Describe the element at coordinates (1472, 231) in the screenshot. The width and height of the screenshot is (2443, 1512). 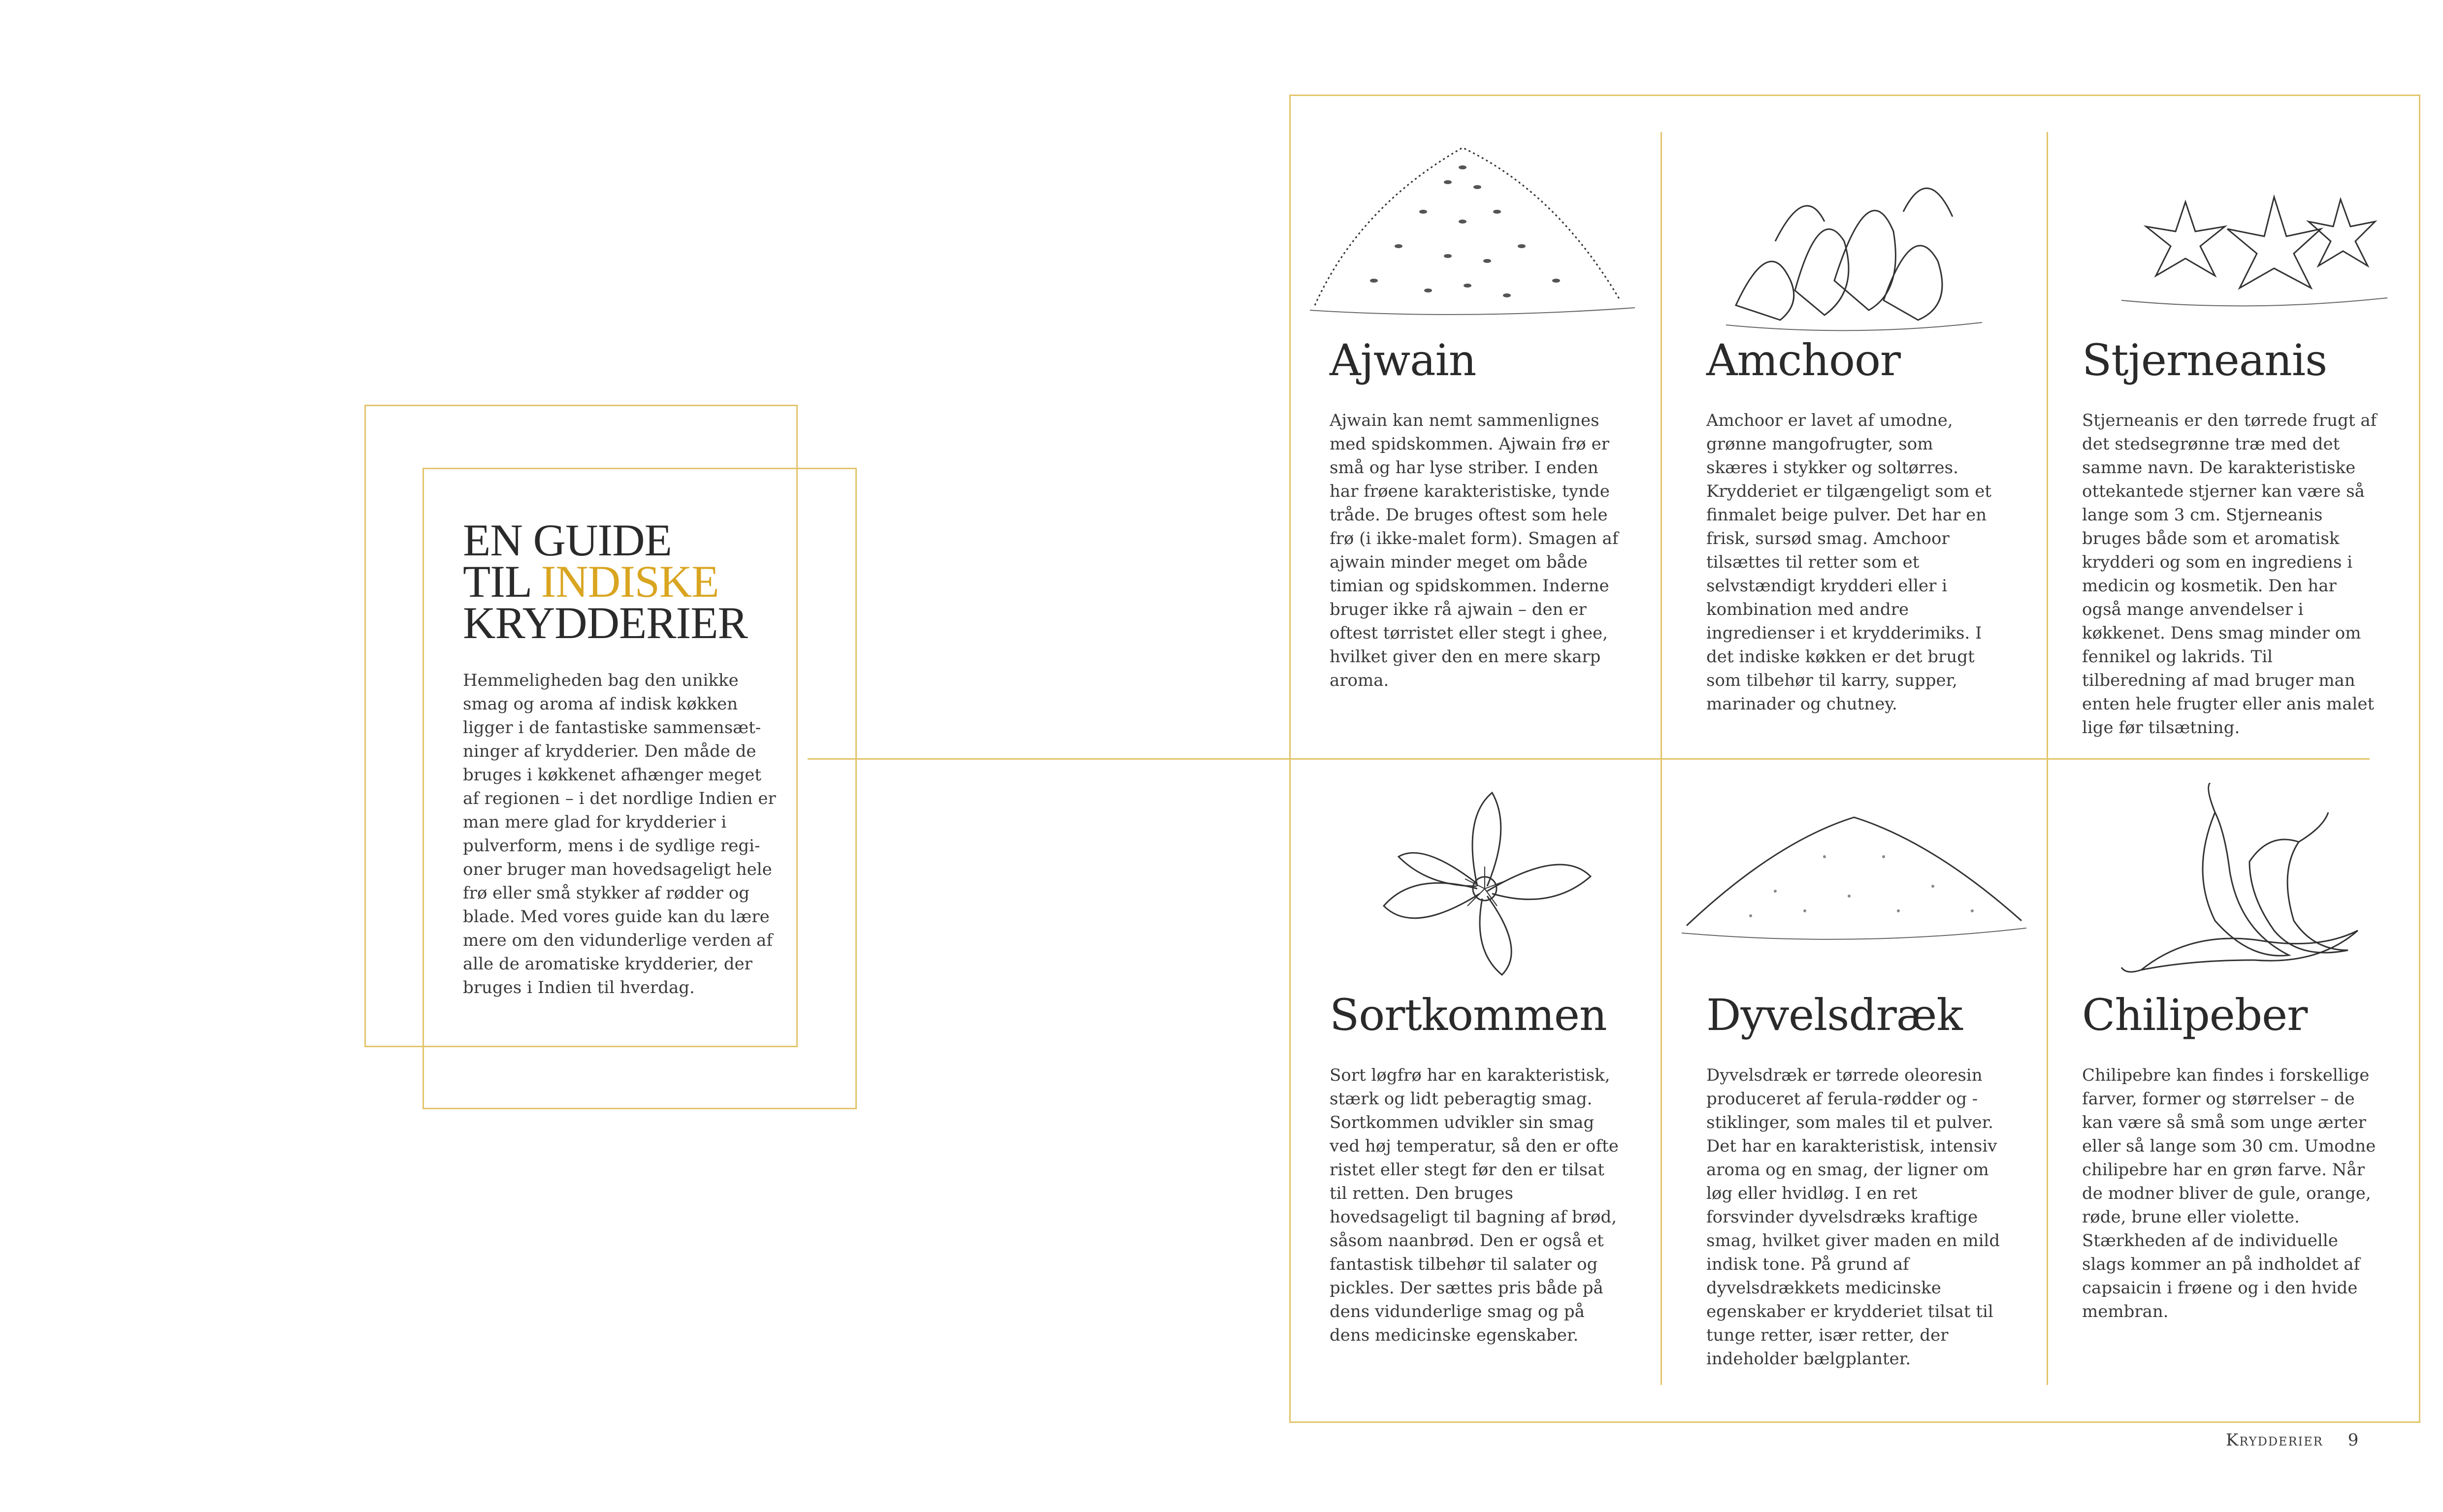
I see `ajwain-seeds-illustration` at that location.